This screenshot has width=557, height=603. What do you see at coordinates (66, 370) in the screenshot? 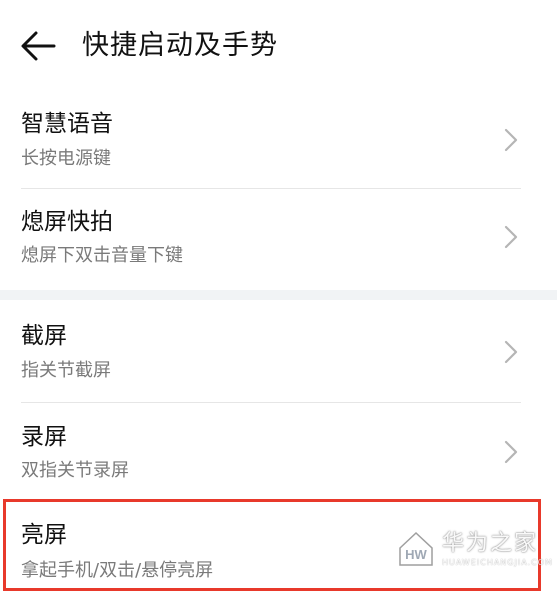
I see `list-item-subtitle: 指关节截屏` at bounding box center [66, 370].